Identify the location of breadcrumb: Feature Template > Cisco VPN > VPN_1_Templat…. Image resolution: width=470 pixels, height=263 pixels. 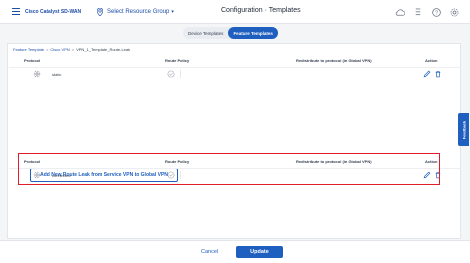
(71, 49).